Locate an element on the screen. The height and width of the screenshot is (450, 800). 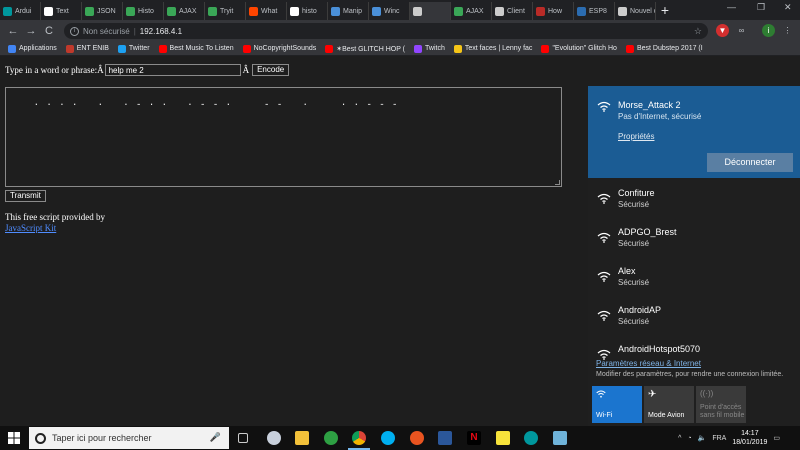
tab-label: JSON is located at coordinates (106, 11).